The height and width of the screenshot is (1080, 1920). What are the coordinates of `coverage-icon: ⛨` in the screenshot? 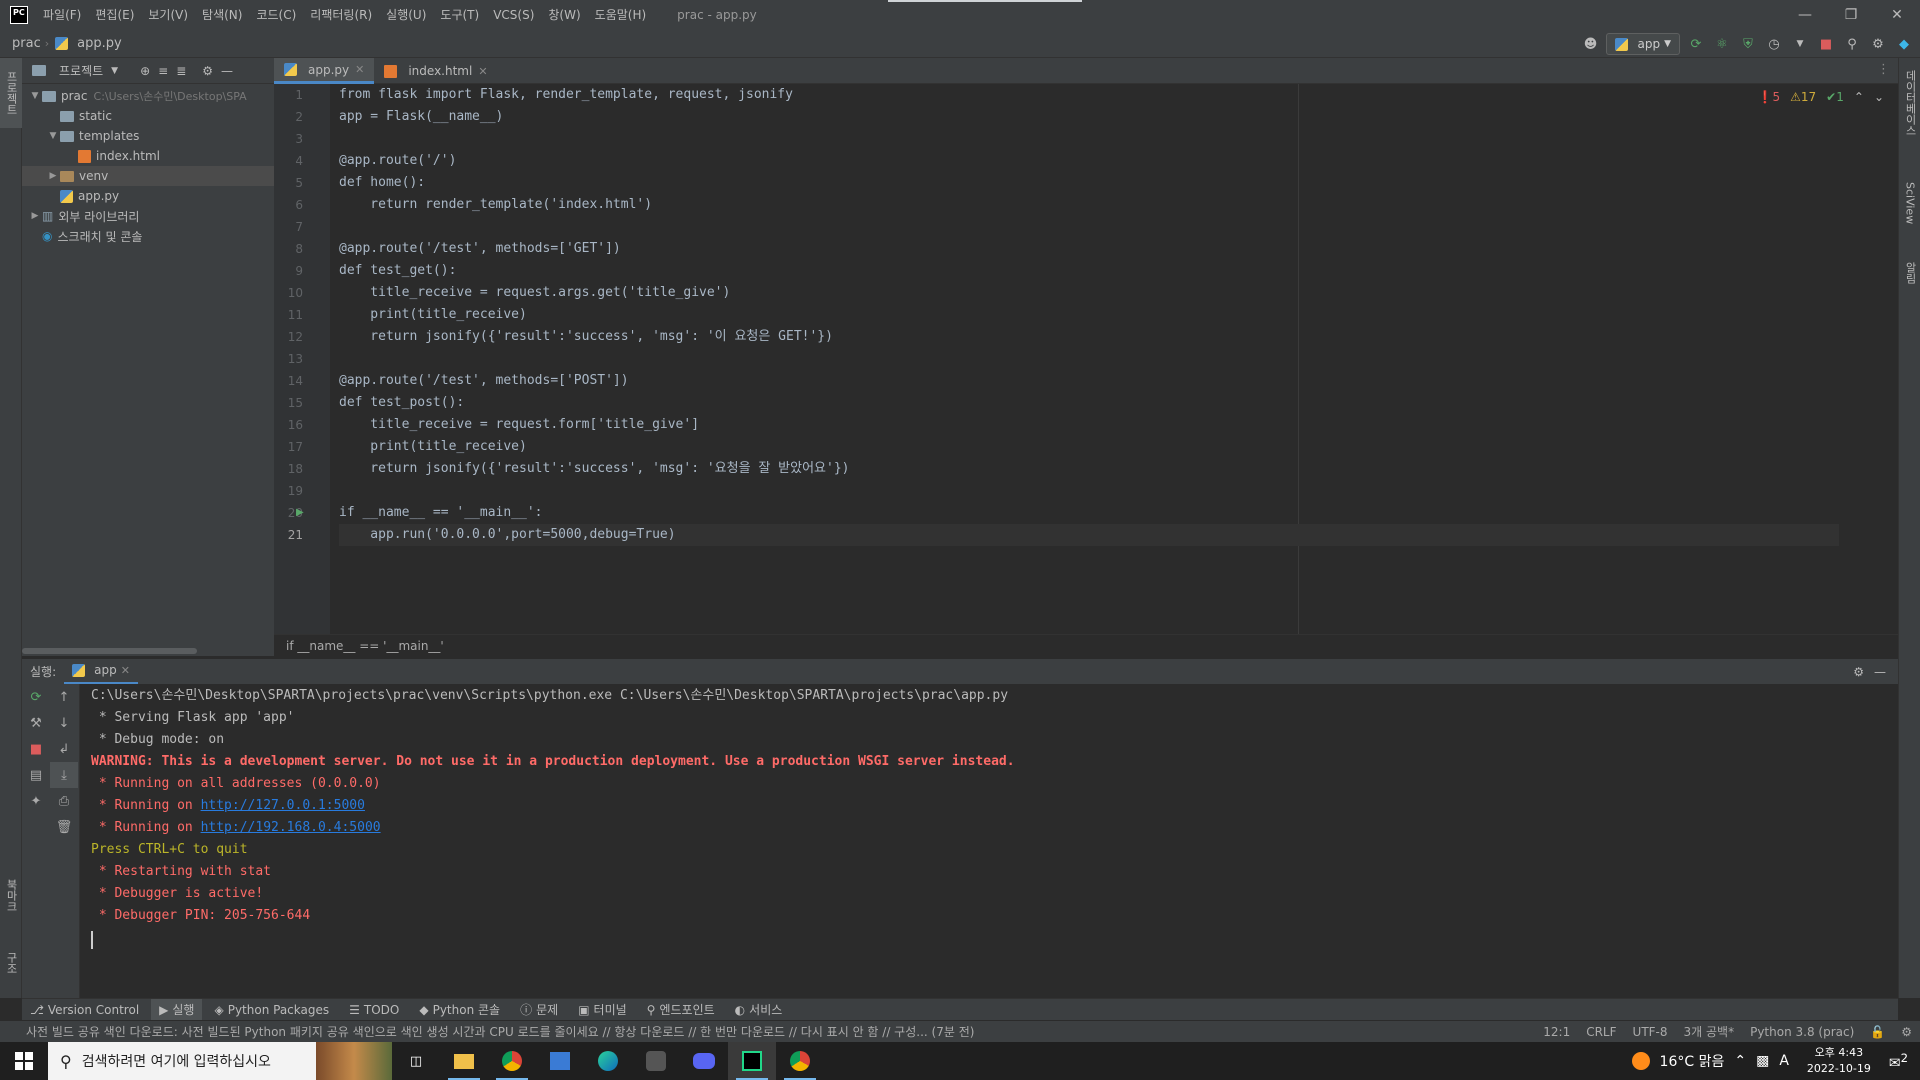 It's located at (1748, 44).